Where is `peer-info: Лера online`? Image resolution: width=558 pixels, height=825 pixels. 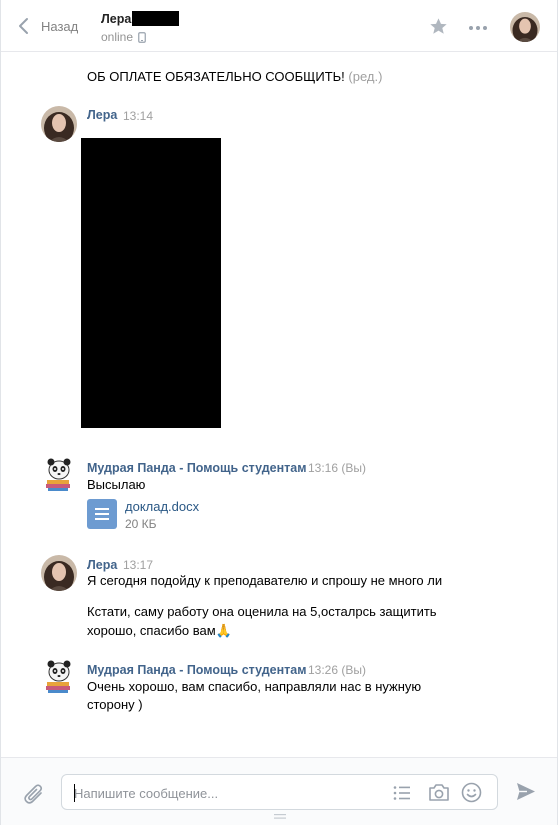
peer-info: Лера online is located at coordinates (140, 27).